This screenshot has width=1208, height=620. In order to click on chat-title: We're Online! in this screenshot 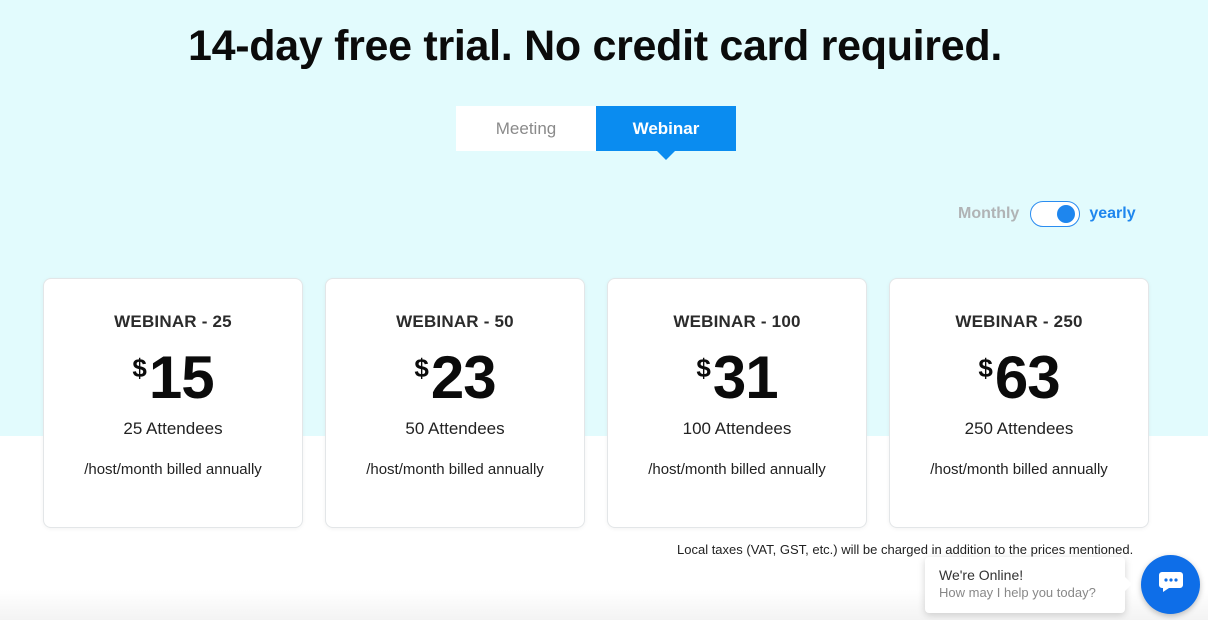, I will do `click(981, 575)`.